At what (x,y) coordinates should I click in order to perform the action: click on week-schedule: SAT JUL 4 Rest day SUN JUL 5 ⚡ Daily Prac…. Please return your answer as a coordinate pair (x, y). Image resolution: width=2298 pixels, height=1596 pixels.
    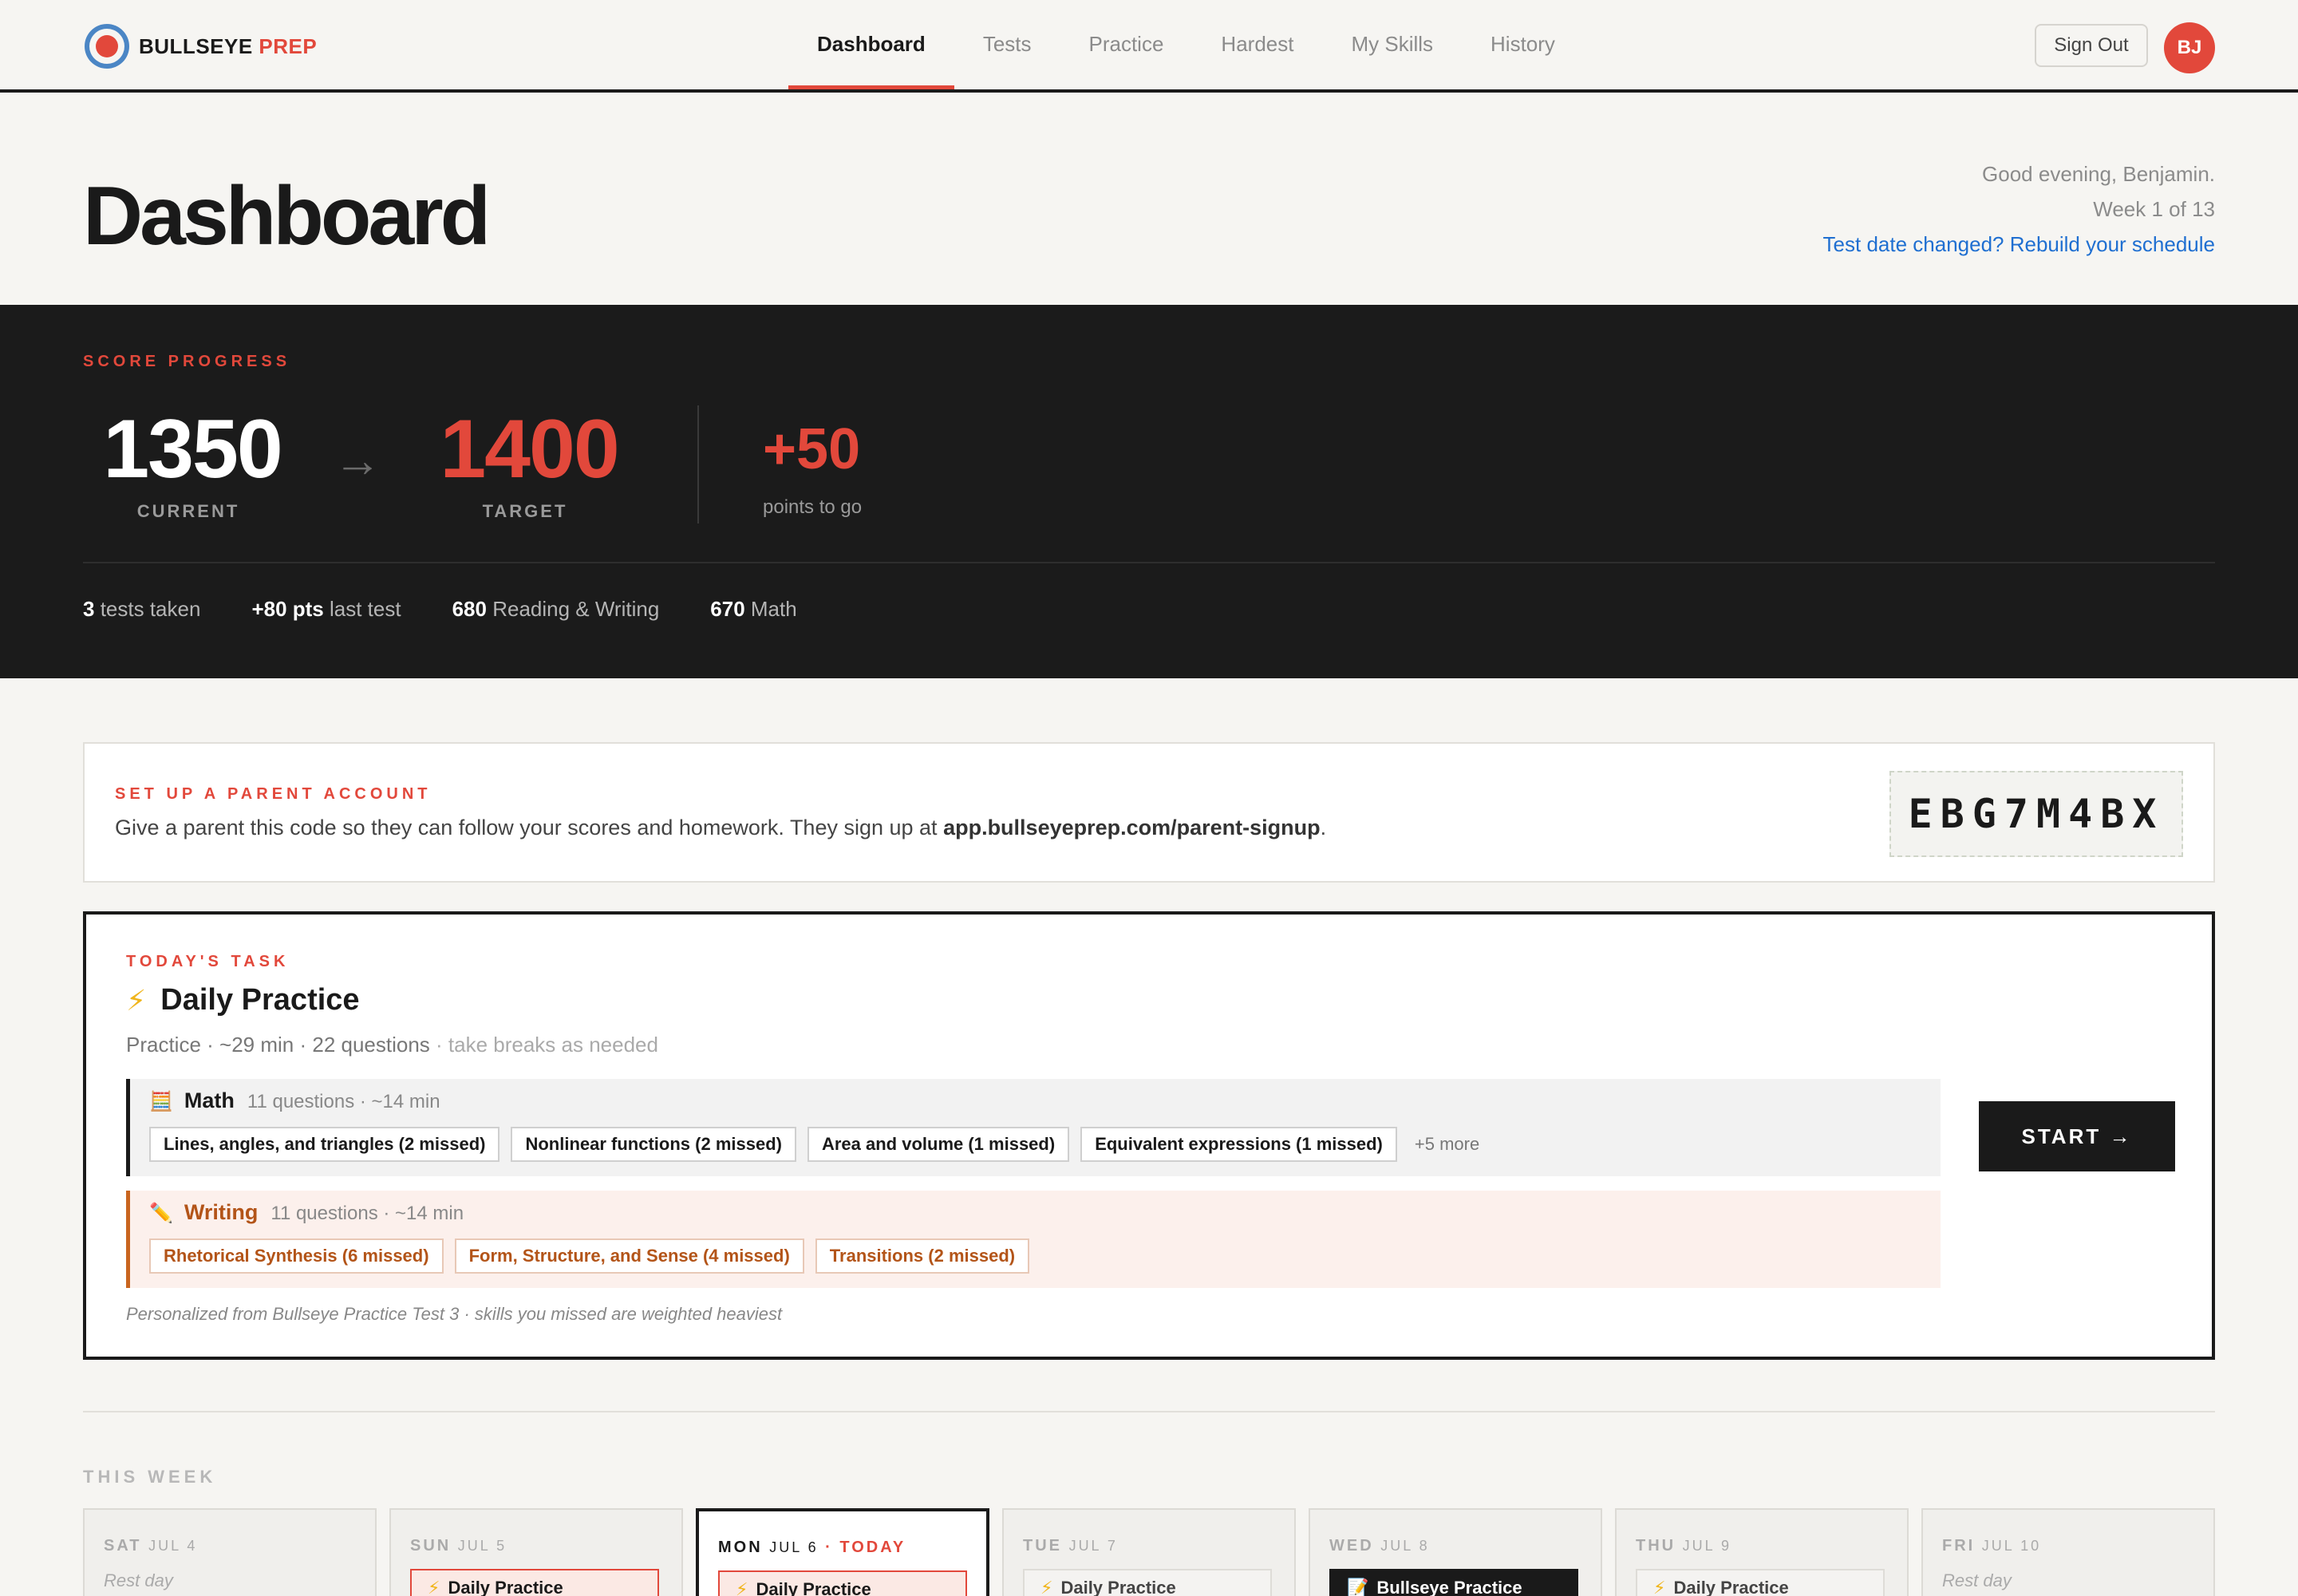
    Looking at the image, I should click on (1149, 1552).